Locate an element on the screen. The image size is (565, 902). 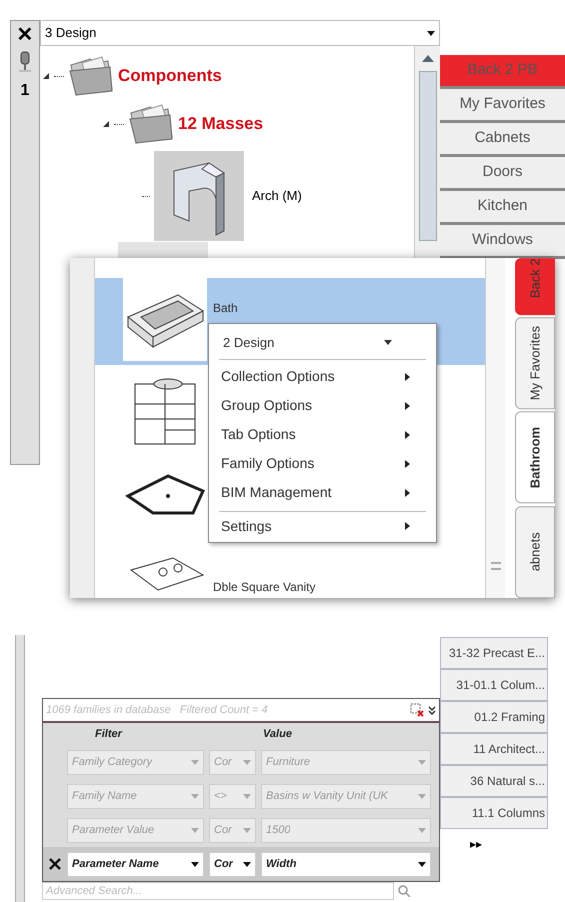
status-text: 1069 families in database Filtered Count = 4 is located at coordinates (157, 710).